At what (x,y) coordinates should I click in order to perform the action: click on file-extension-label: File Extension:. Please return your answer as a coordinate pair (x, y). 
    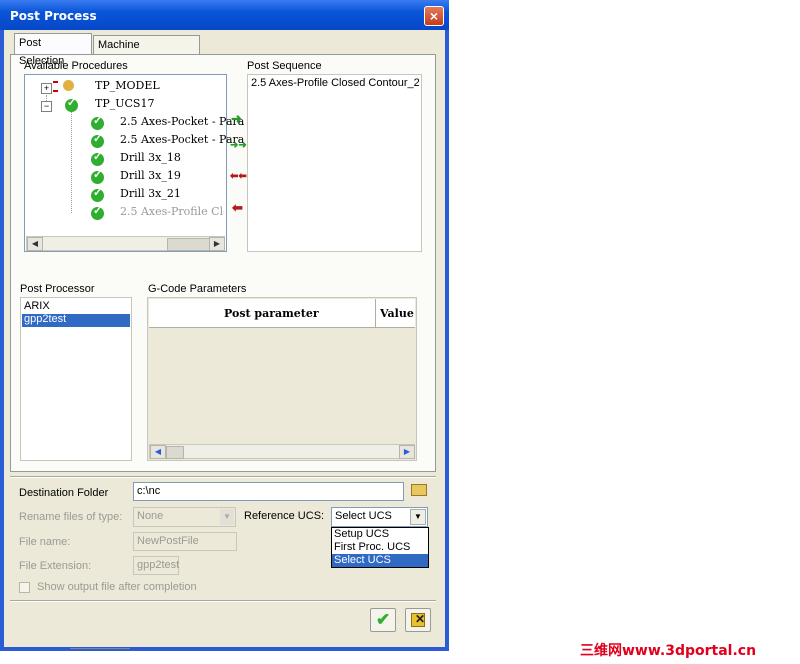
    Looking at the image, I should click on (55, 566).